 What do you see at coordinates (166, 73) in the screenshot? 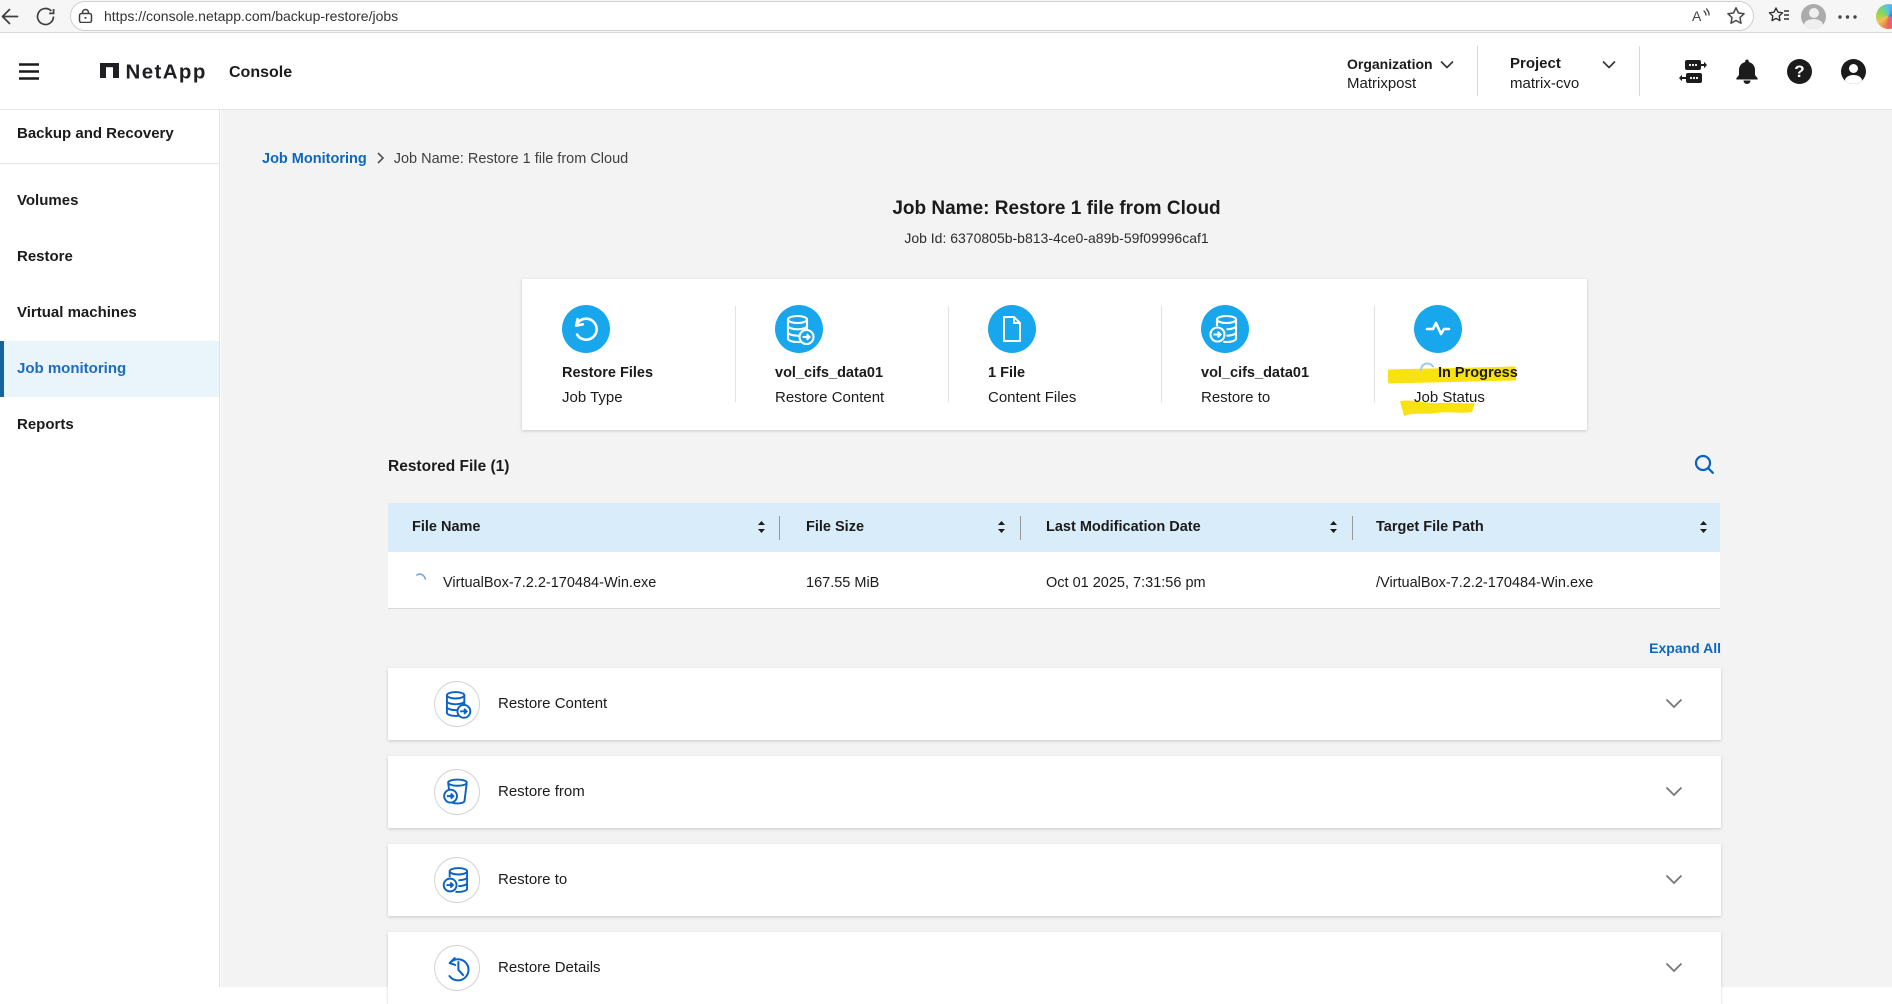
I see `svg-text: NetApp` at bounding box center [166, 73].